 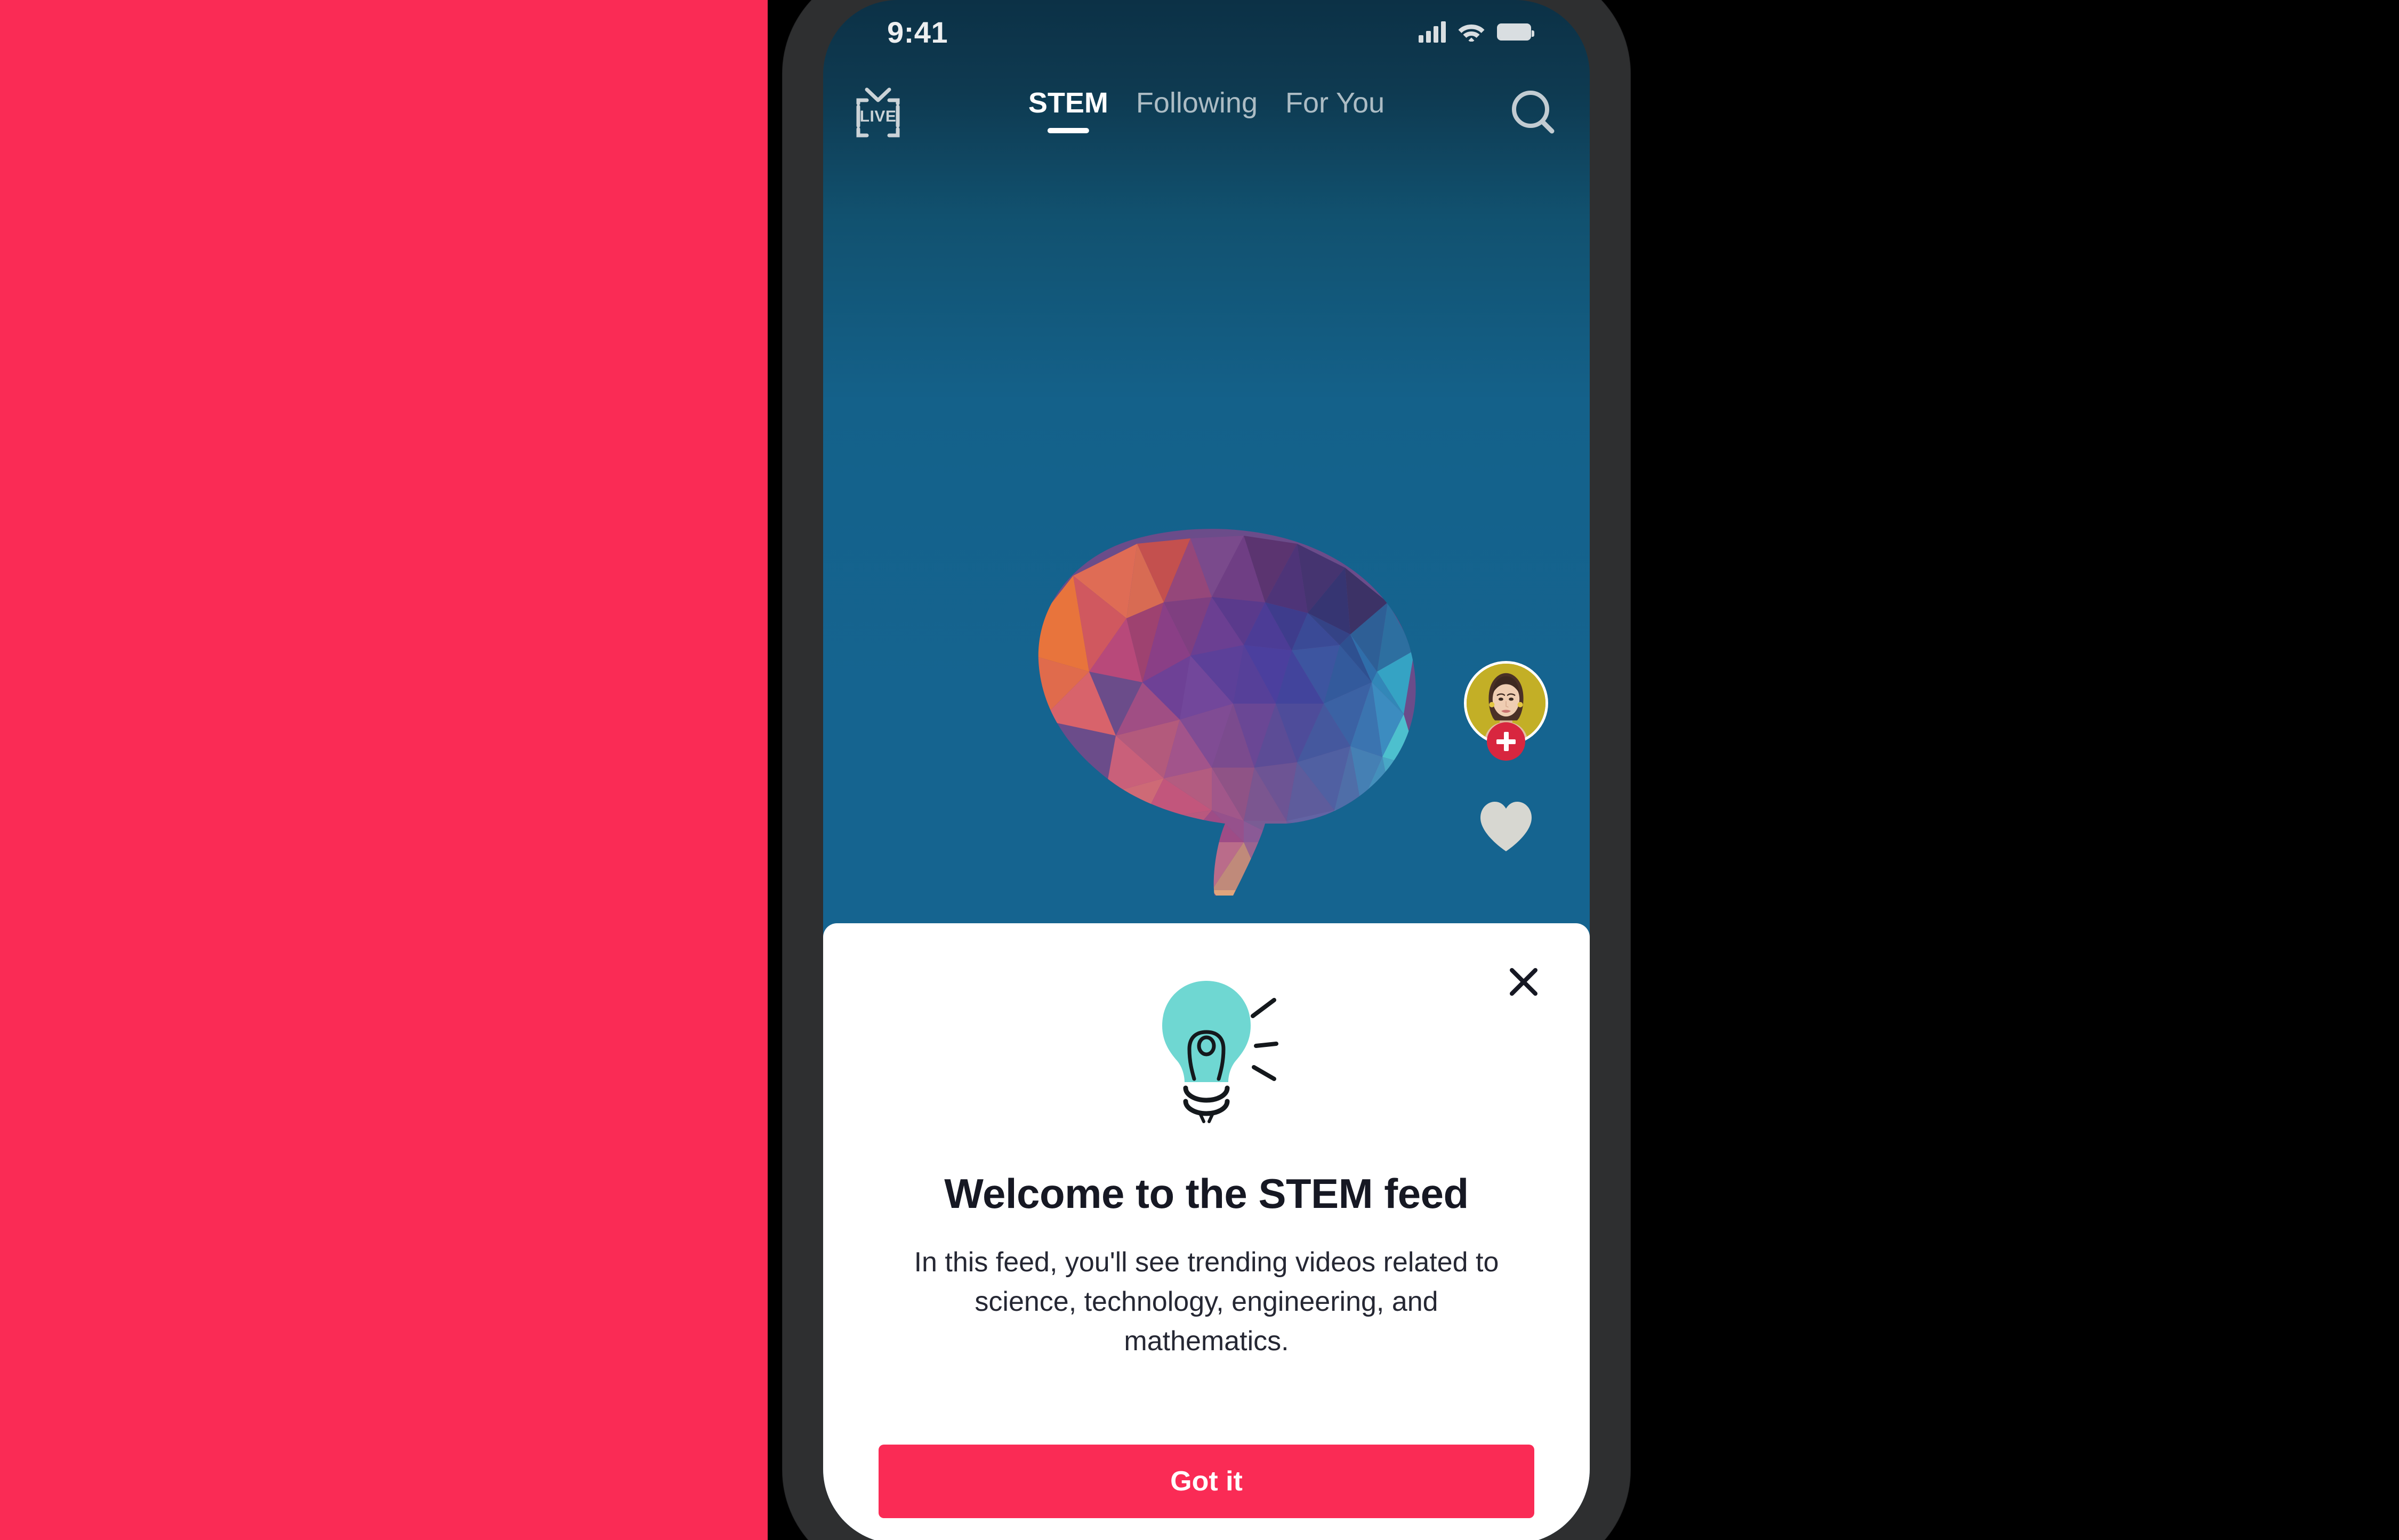 I want to click on low-poly-brain-illustration, so click(x=1206, y=693).